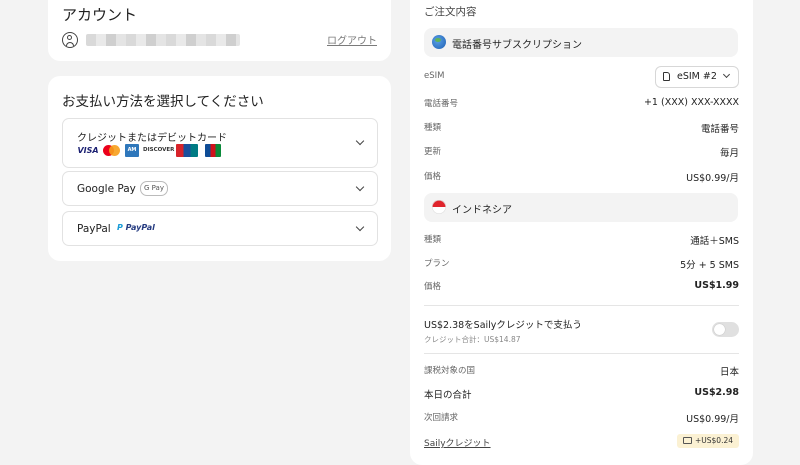  Describe the element at coordinates (450, 371) in the screenshot. I see `row-key: 課税対象の国` at that location.